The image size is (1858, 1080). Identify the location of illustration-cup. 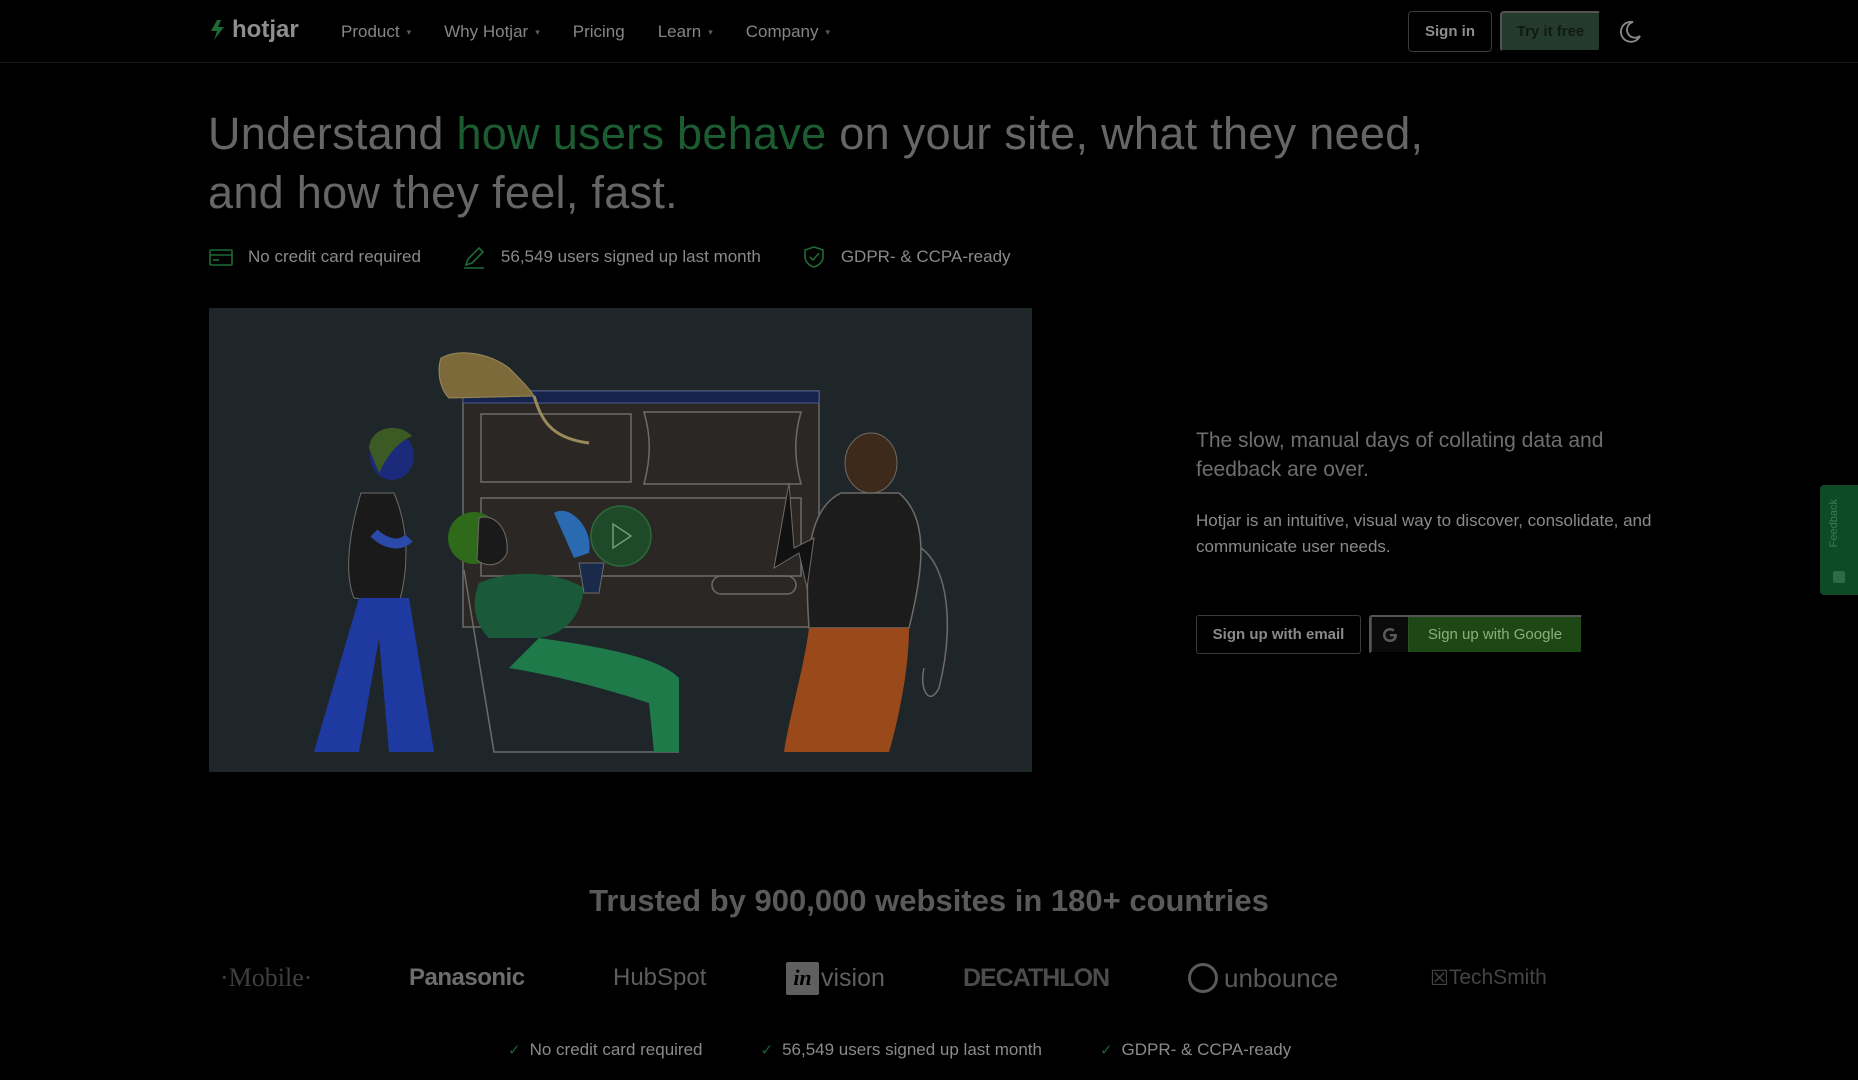
(591, 578).